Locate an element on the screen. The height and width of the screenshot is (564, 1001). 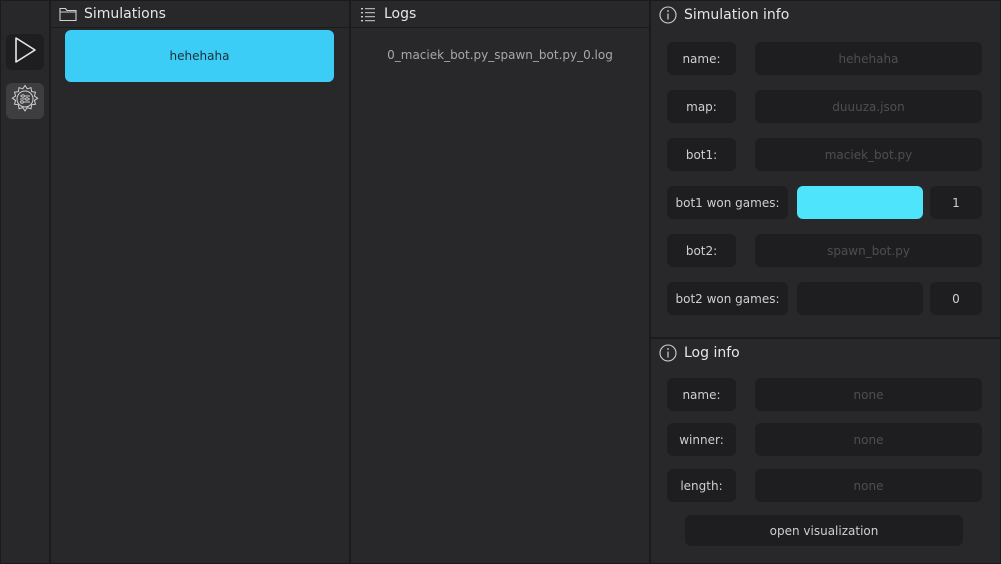
list-icon is located at coordinates (368, 14).